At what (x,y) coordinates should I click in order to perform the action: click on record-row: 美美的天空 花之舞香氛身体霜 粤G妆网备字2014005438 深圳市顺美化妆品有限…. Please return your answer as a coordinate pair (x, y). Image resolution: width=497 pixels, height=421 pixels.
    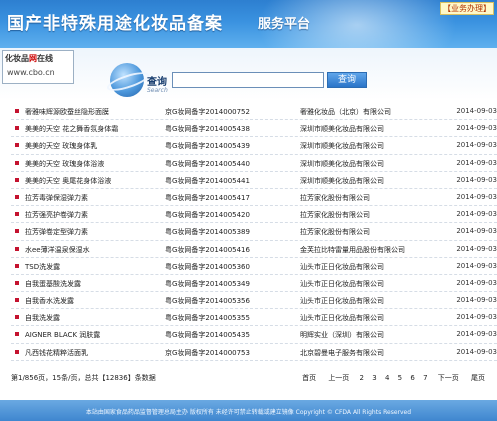
    Looking at the image, I should click on (254, 129).